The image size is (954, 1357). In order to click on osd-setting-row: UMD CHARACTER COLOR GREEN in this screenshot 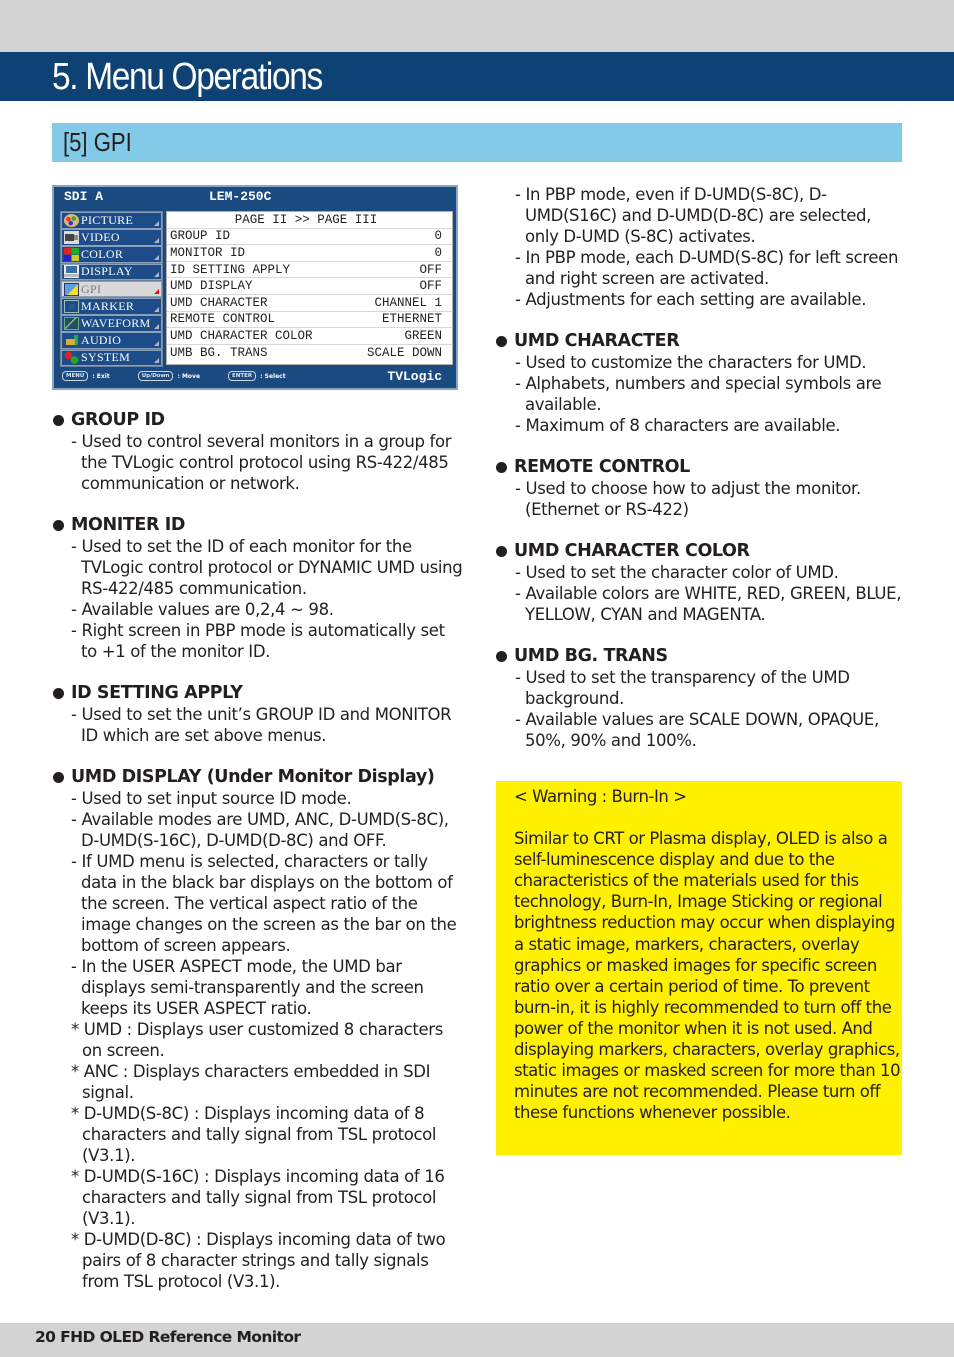, I will do `click(309, 336)`.